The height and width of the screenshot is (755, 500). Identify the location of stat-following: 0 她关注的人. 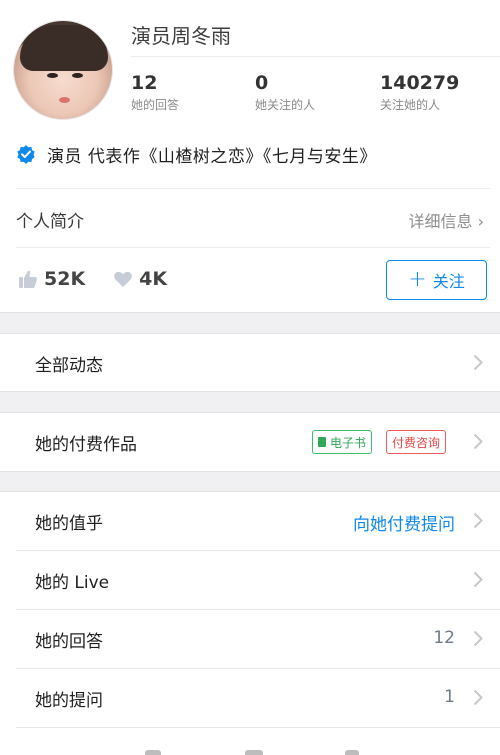
(285, 92).